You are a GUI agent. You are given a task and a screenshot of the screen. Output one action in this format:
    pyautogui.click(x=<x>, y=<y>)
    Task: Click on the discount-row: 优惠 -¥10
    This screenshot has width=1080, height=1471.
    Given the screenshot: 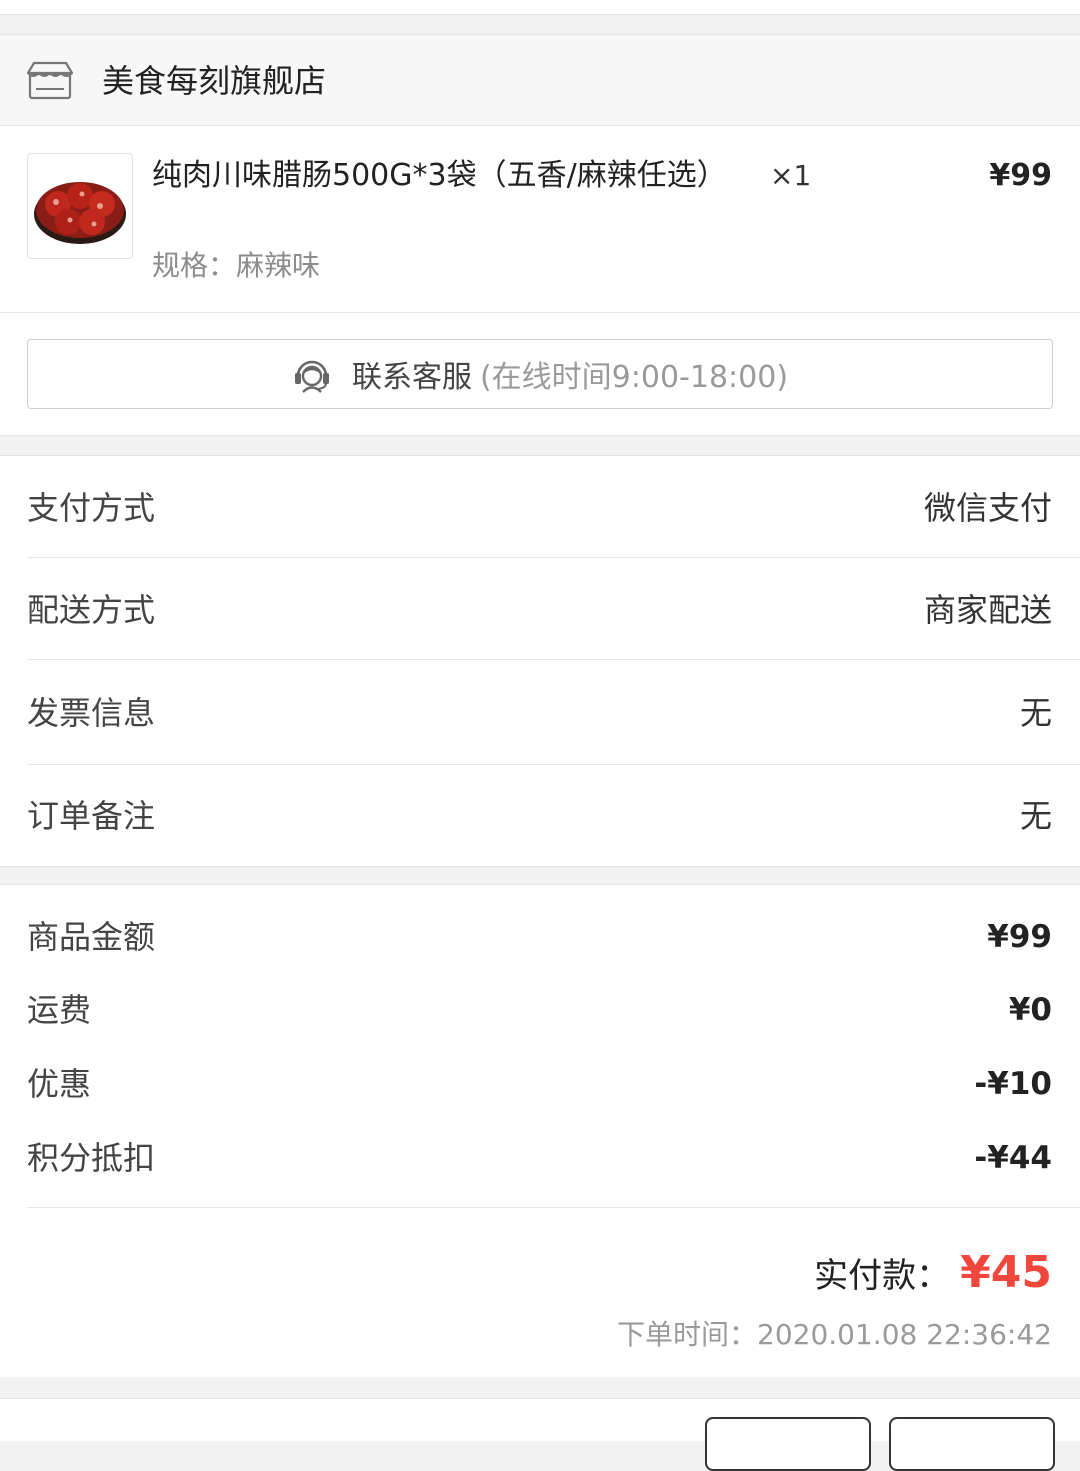 What is the action you would take?
    pyautogui.click(x=539, y=1084)
    